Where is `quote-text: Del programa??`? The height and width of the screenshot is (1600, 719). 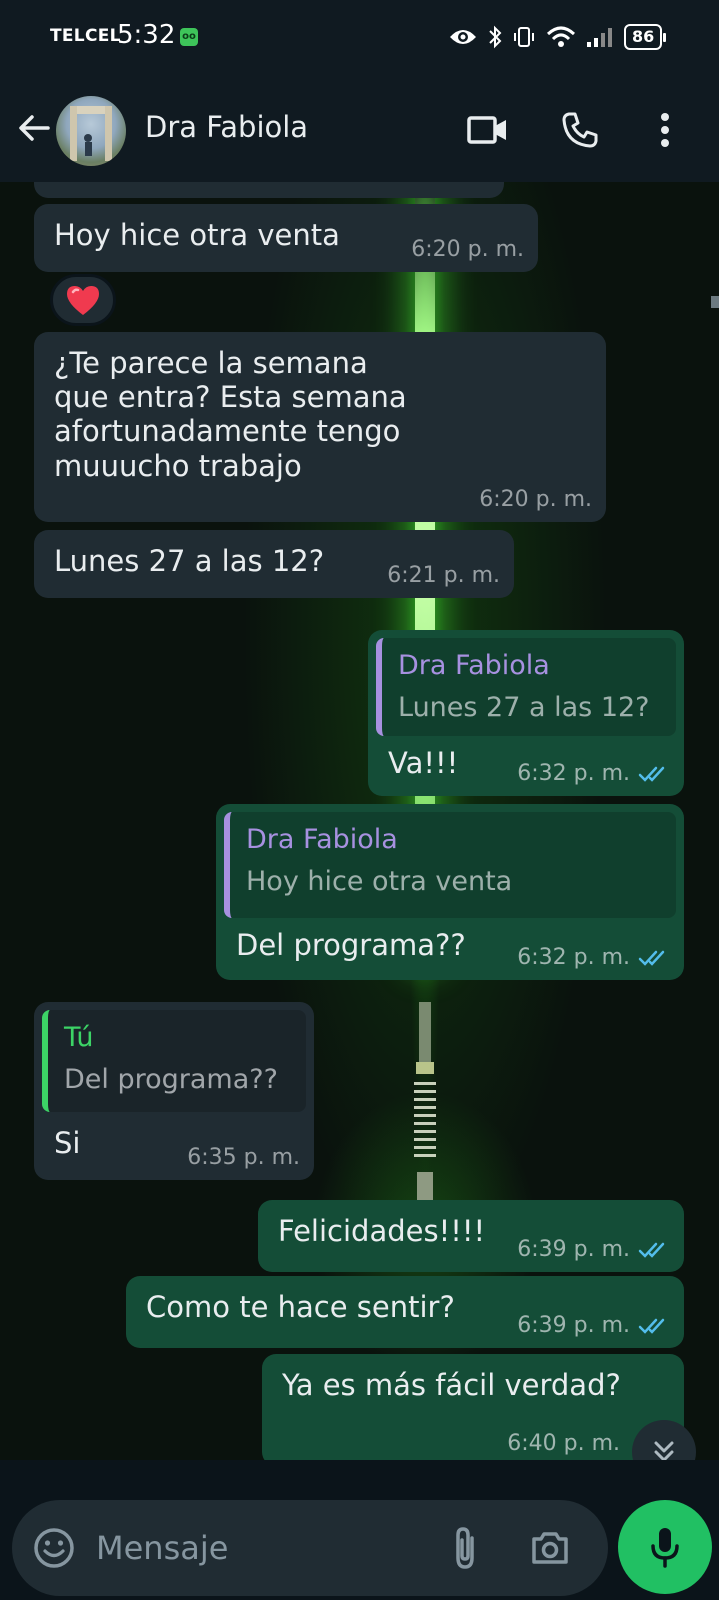 quote-text: Del programa?? is located at coordinates (171, 1079).